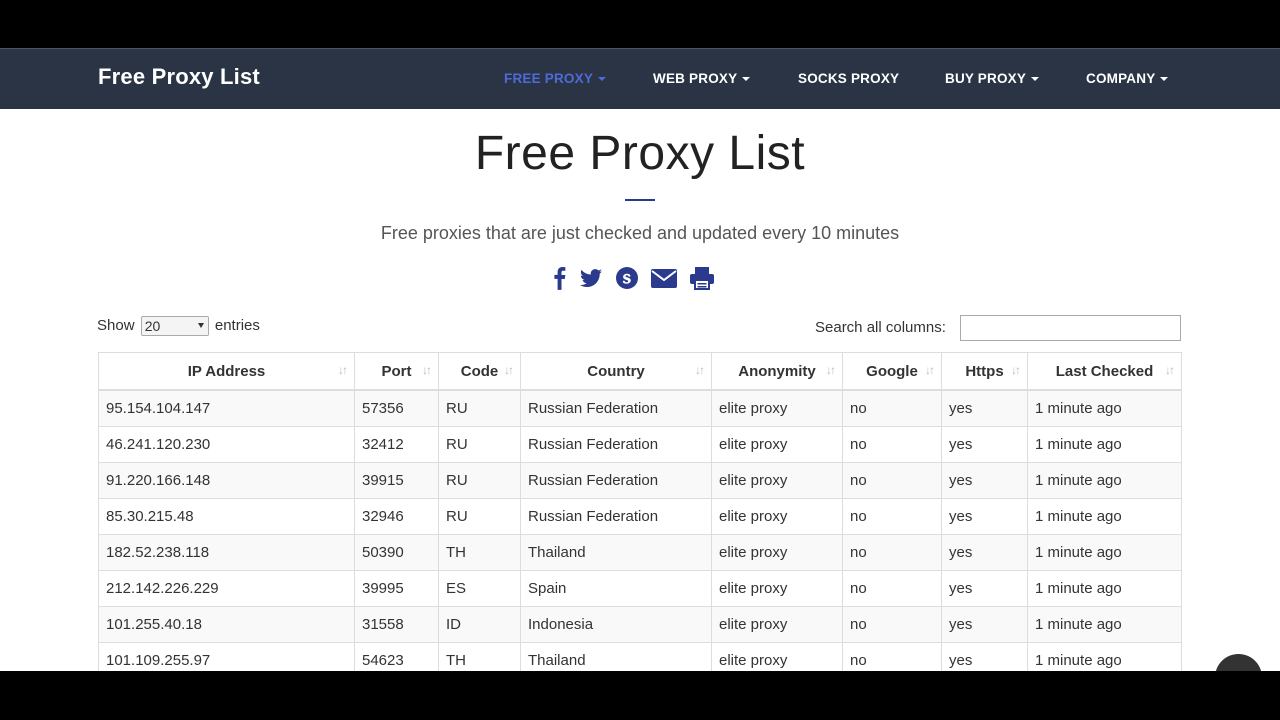  What do you see at coordinates (1238, 668) in the screenshot?
I see `chevron-up-icon` at bounding box center [1238, 668].